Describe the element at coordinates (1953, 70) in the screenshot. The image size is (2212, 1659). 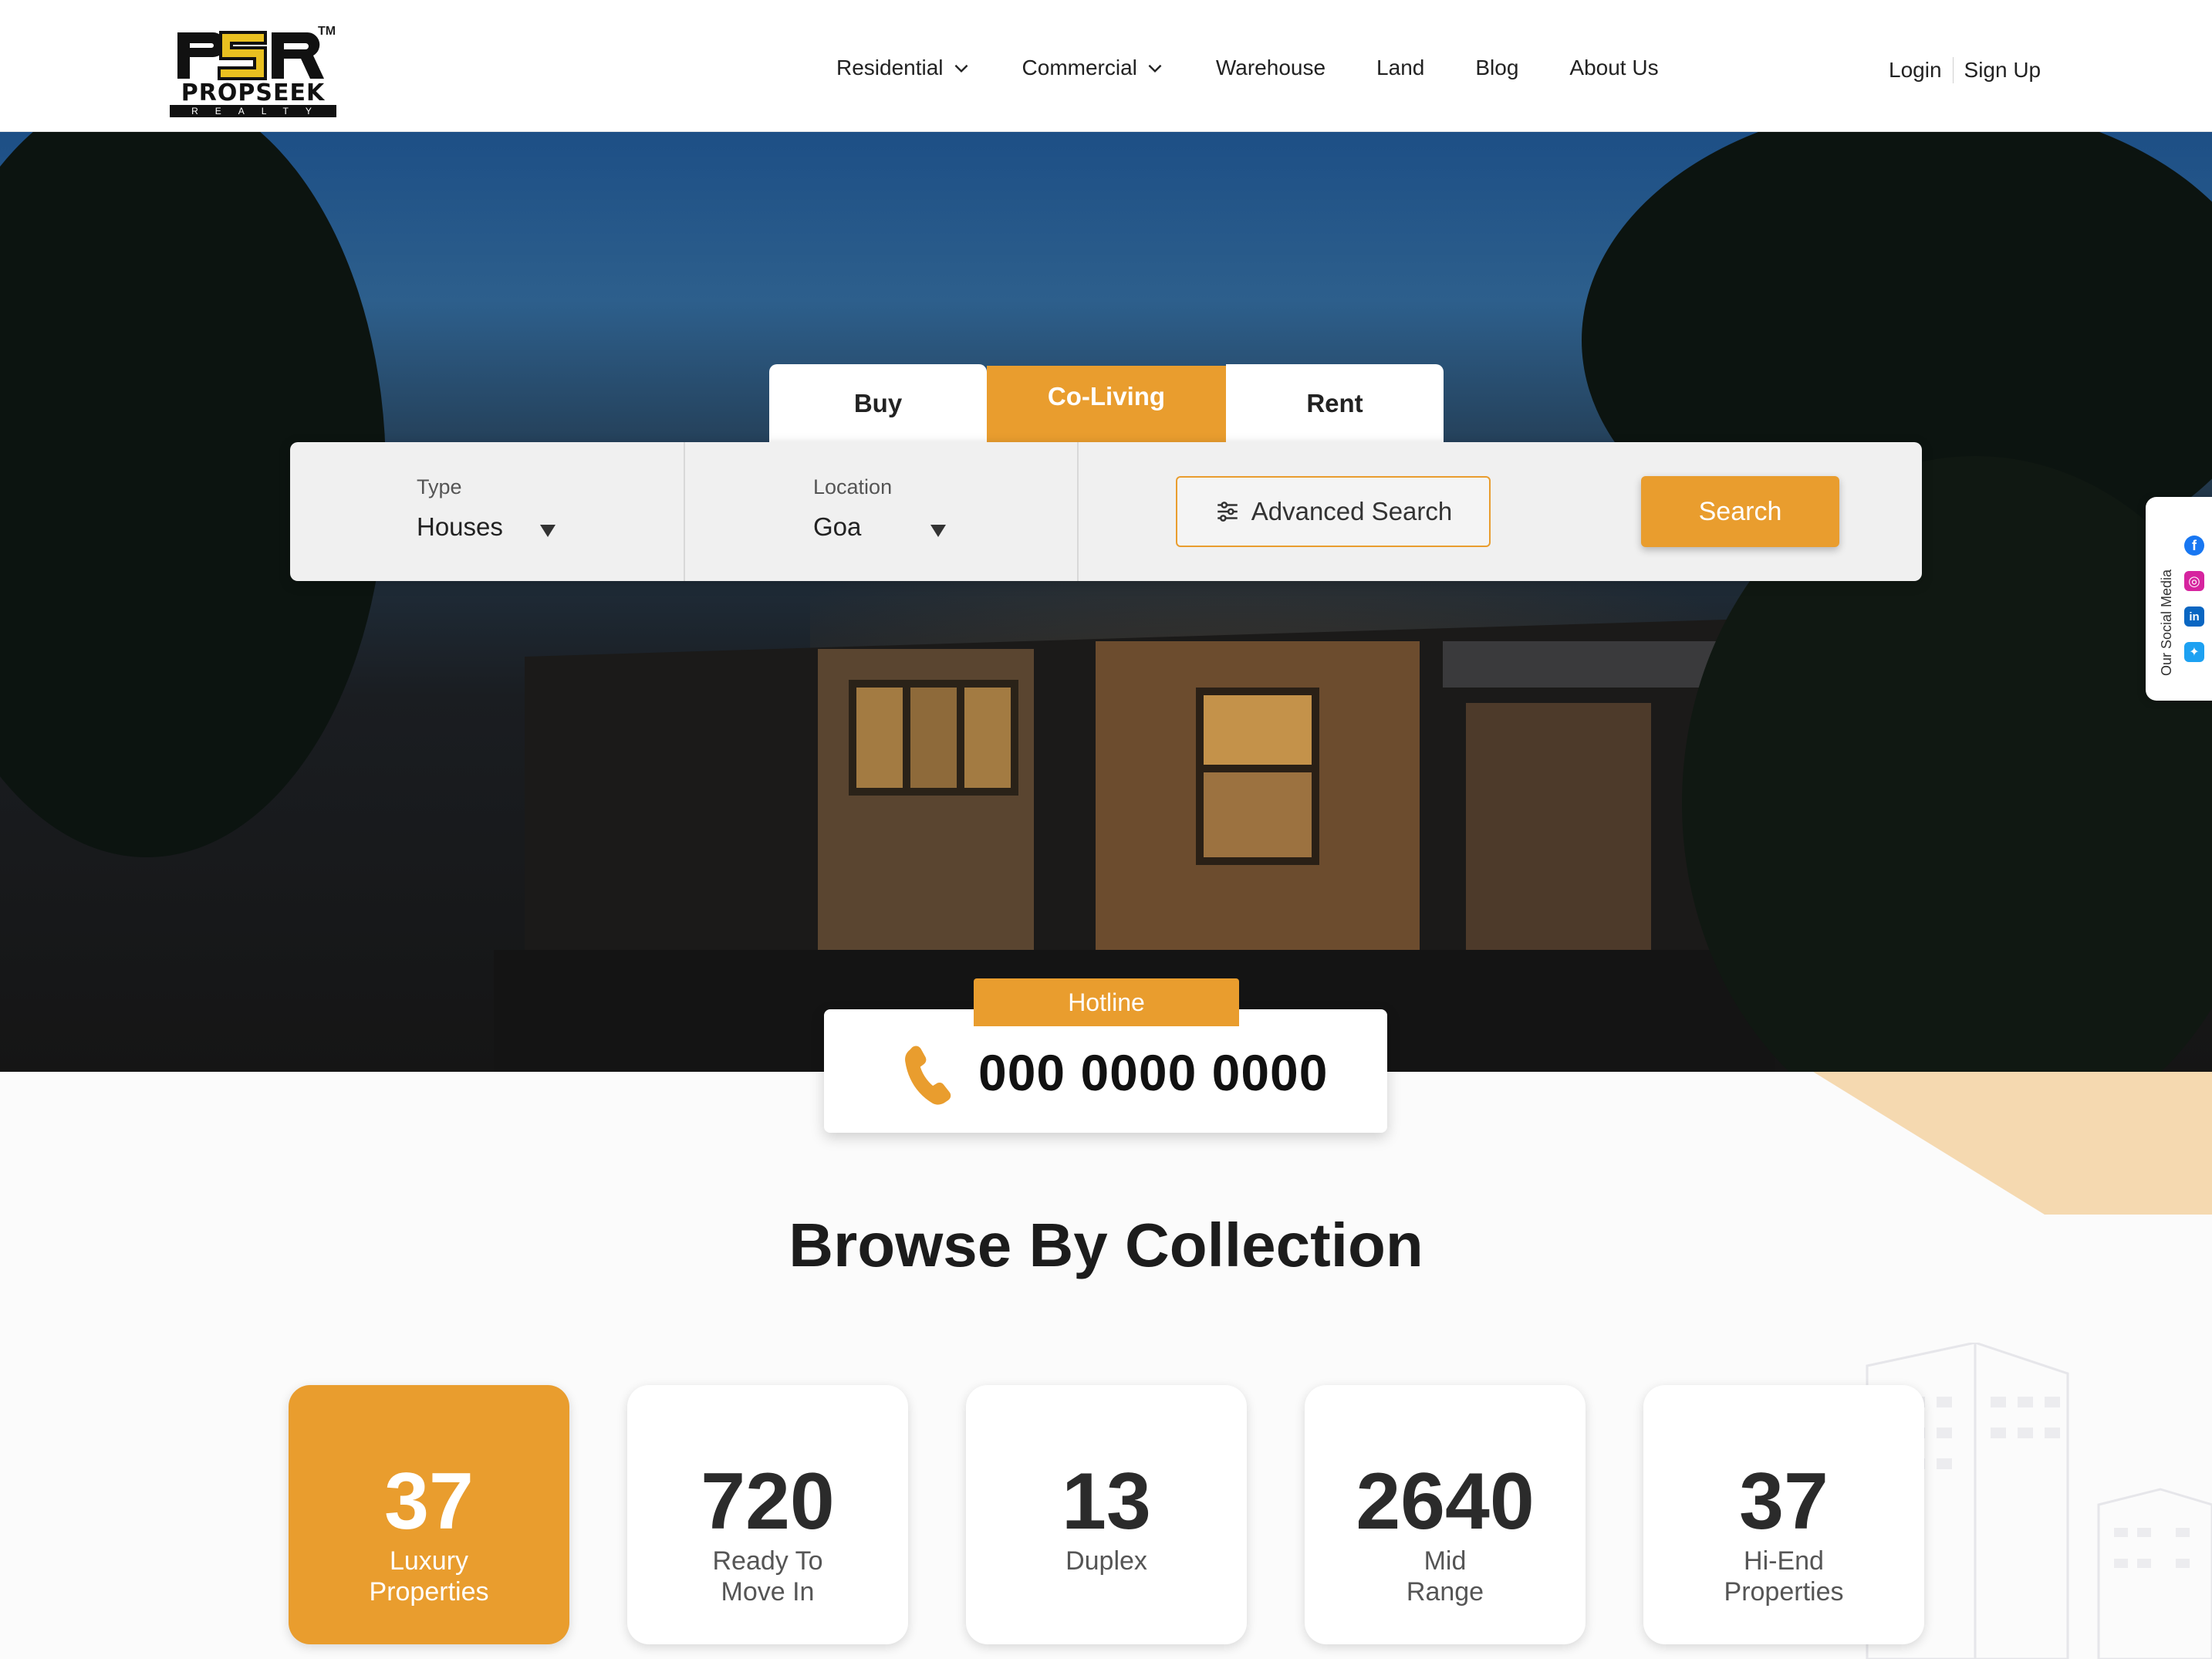
I see `auth-divider` at that location.